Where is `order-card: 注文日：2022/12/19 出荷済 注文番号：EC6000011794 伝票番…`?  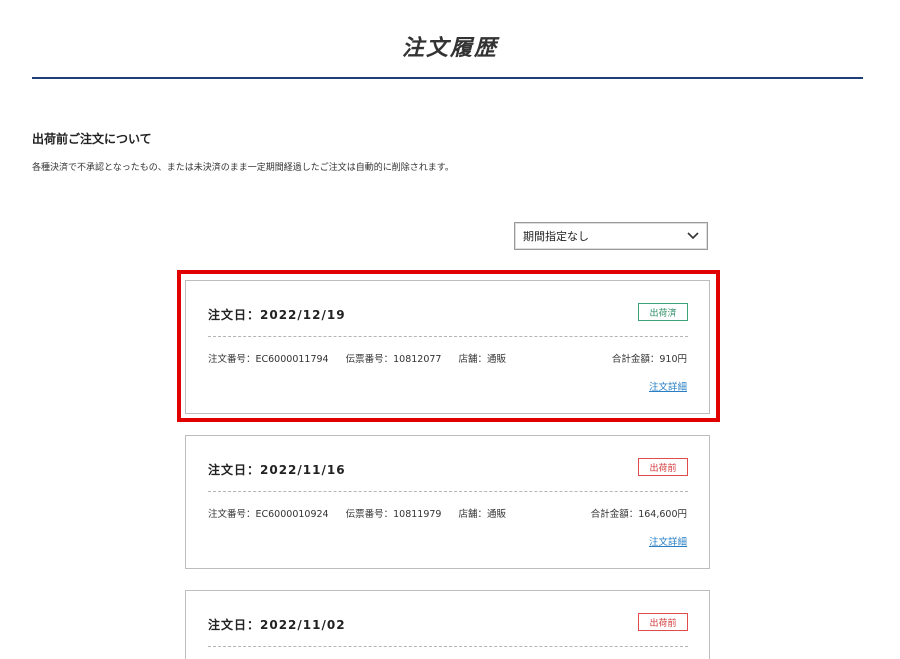 order-card: 注文日：2022/12/19 出荷済 注文番号：EC6000011794 伝票番… is located at coordinates (447, 347).